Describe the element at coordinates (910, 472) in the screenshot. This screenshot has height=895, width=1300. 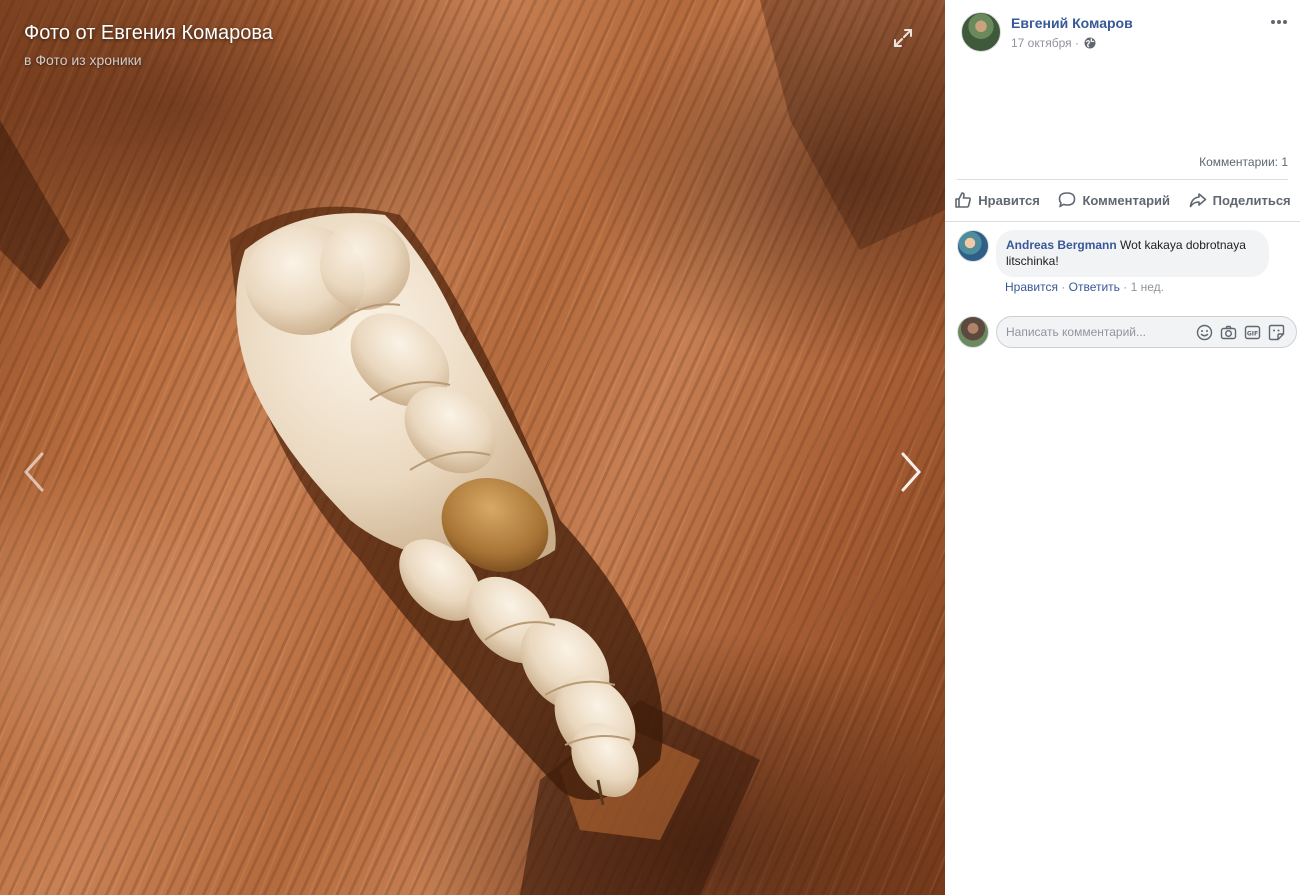
I see `chevron-right-icon` at that location.